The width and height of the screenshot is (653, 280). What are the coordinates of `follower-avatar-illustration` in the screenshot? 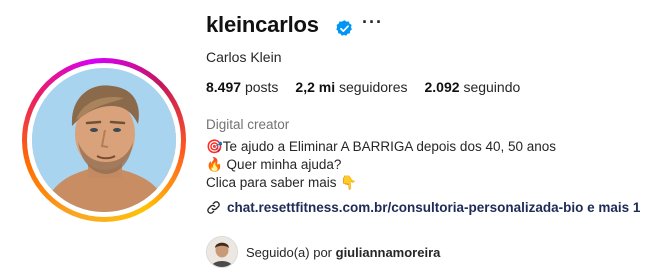 It's located at (222, 252).